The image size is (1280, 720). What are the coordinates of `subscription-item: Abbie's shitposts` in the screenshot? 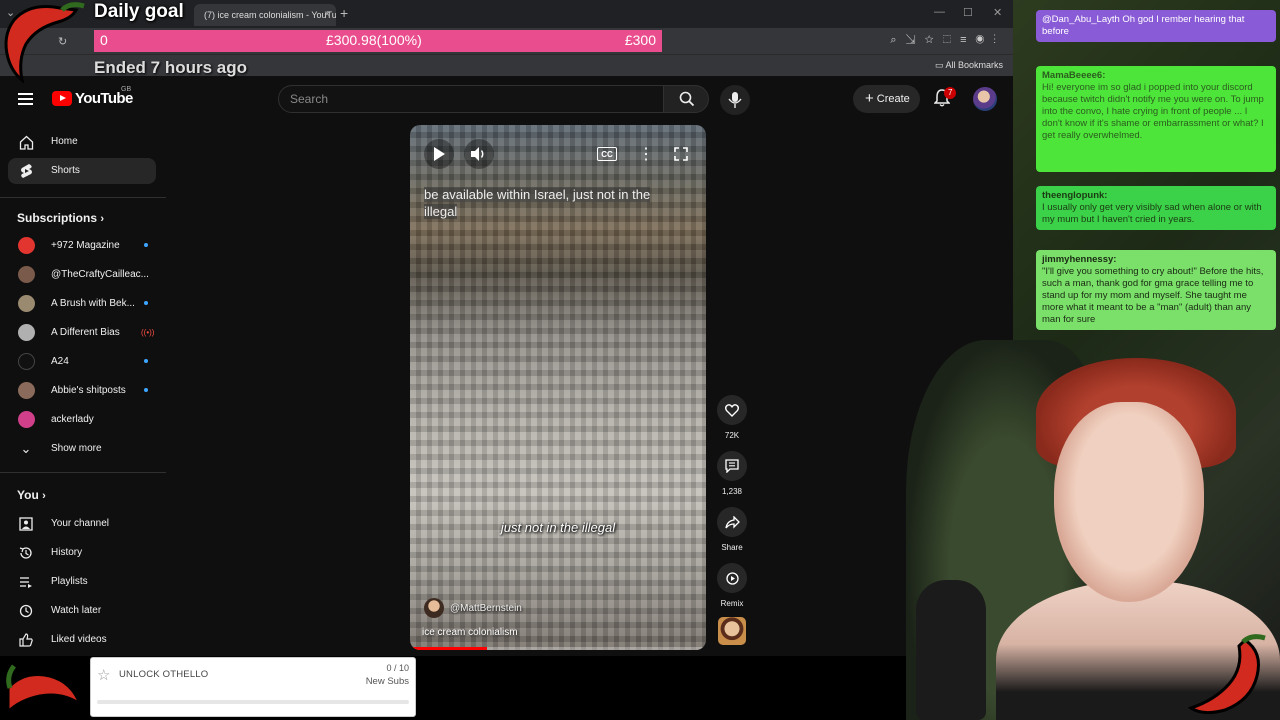 It's located at (82, 391).